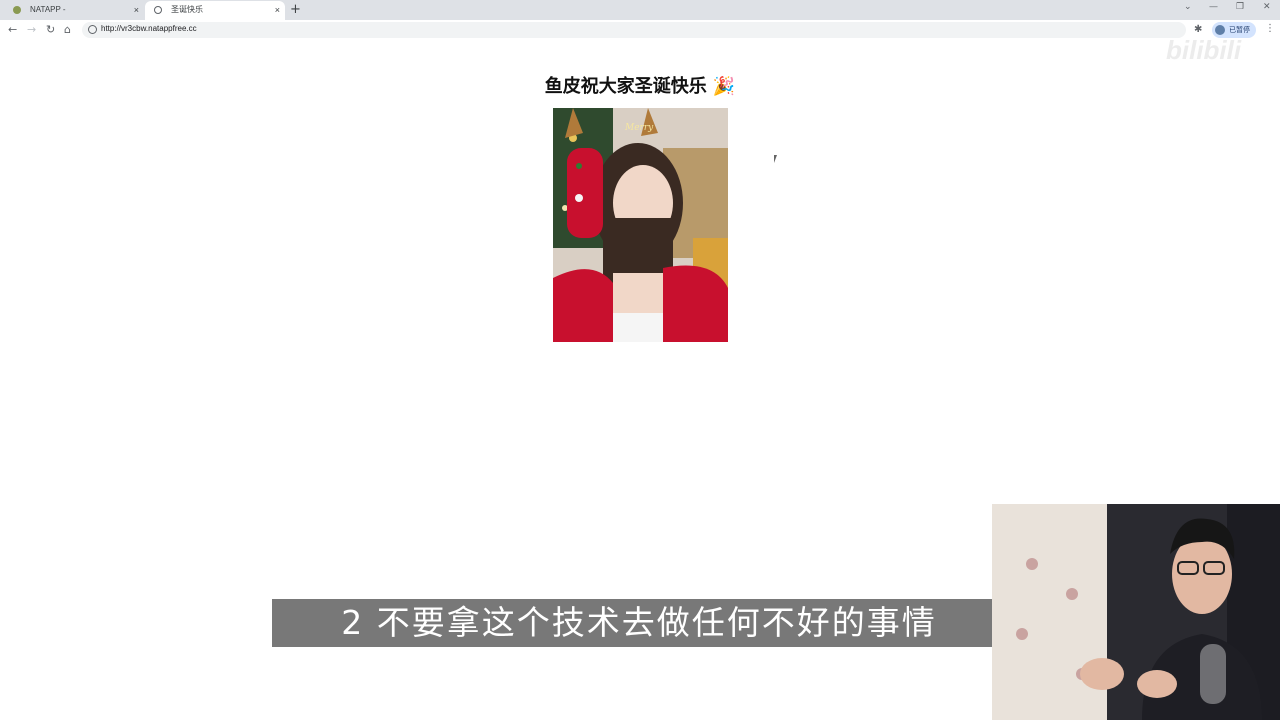  What do you see at coordinates (1136, 612) in the screenshot?
I see `webcam-overlay` at bounding box center [1136, 612].